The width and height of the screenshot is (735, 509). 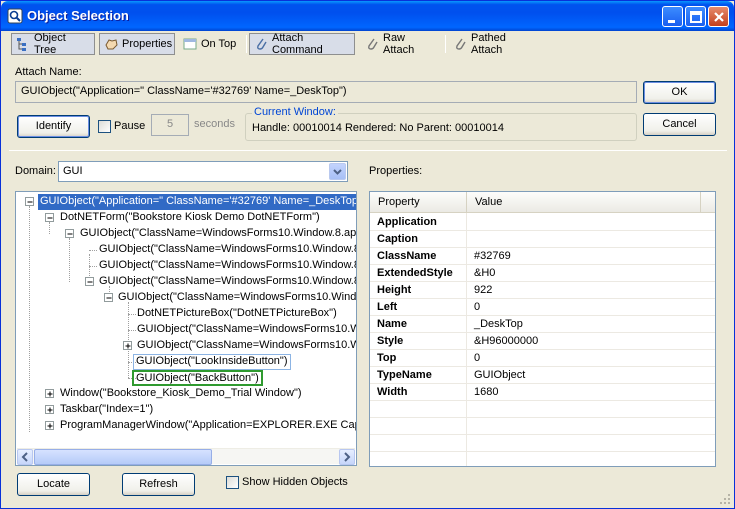 I want to click on show-hidden-checkbox, so click(x=232, y=482).